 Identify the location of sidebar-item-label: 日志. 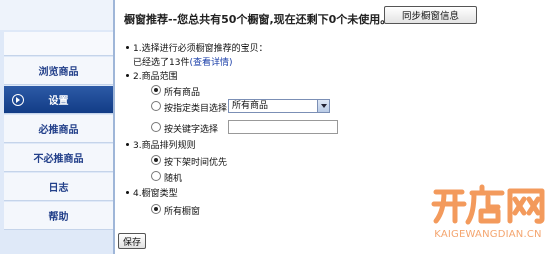
(58, 188).